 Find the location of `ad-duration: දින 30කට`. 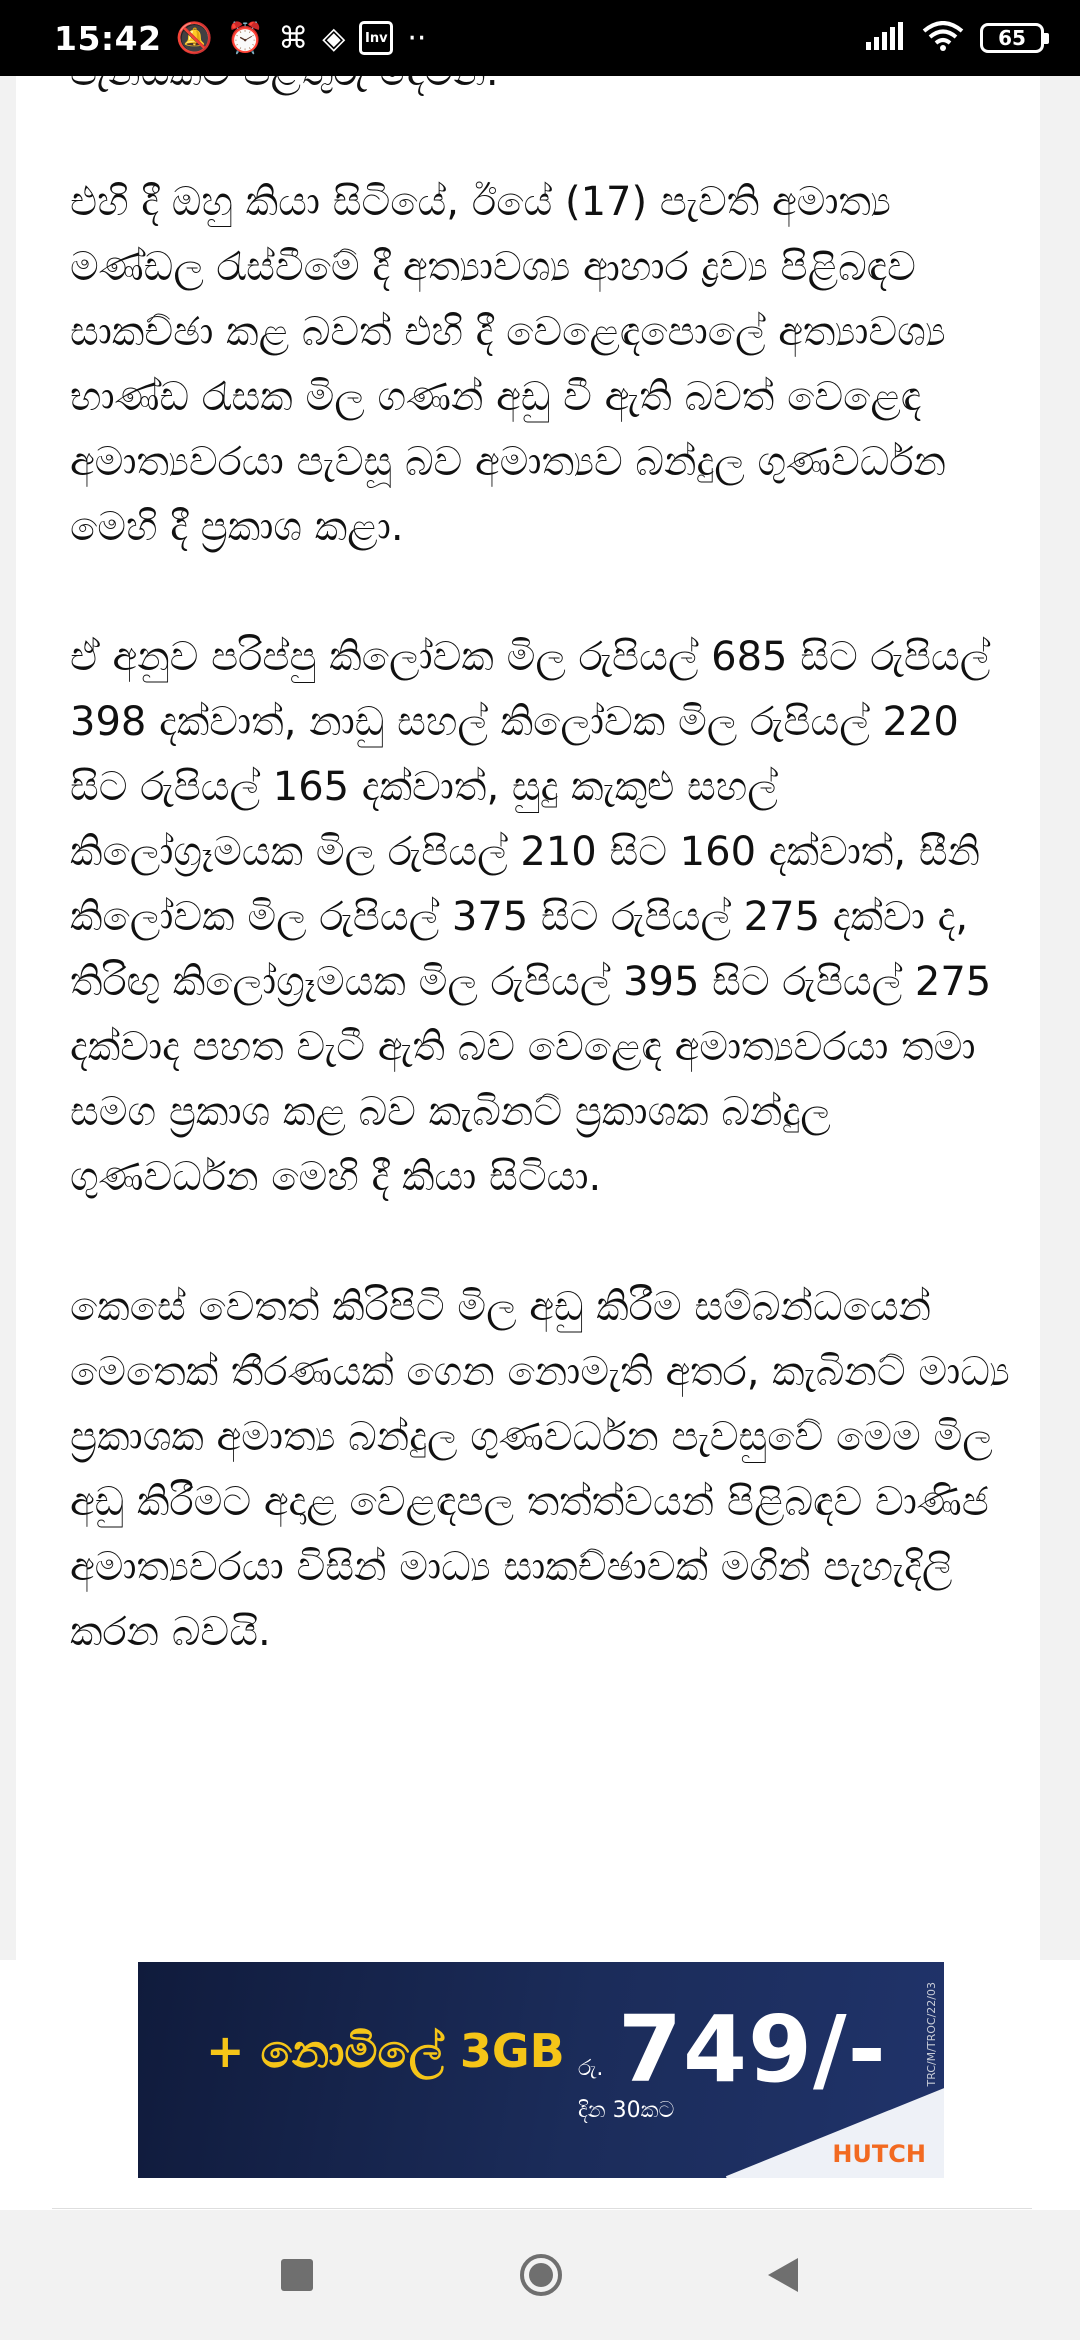

ad-duration: දින 30කට is located at coordinates (626, 2110).